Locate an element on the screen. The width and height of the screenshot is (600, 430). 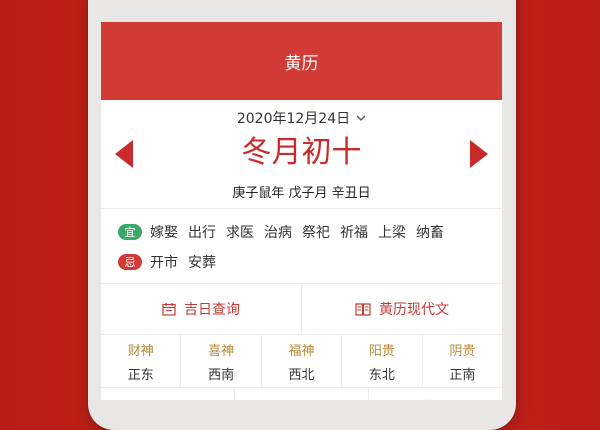
calendar-icon is located at coordinates (169, 309).